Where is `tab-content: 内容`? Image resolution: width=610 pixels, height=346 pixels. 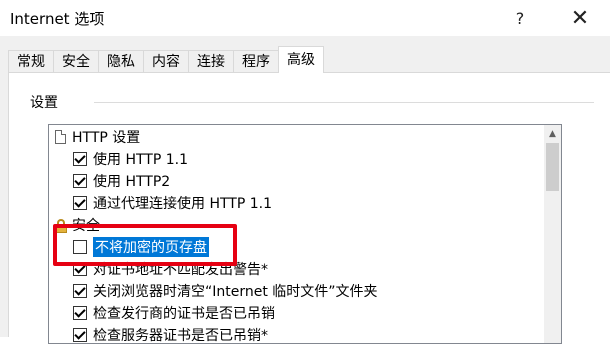 tab-content: 内容 is located at coordinates (166, 61).